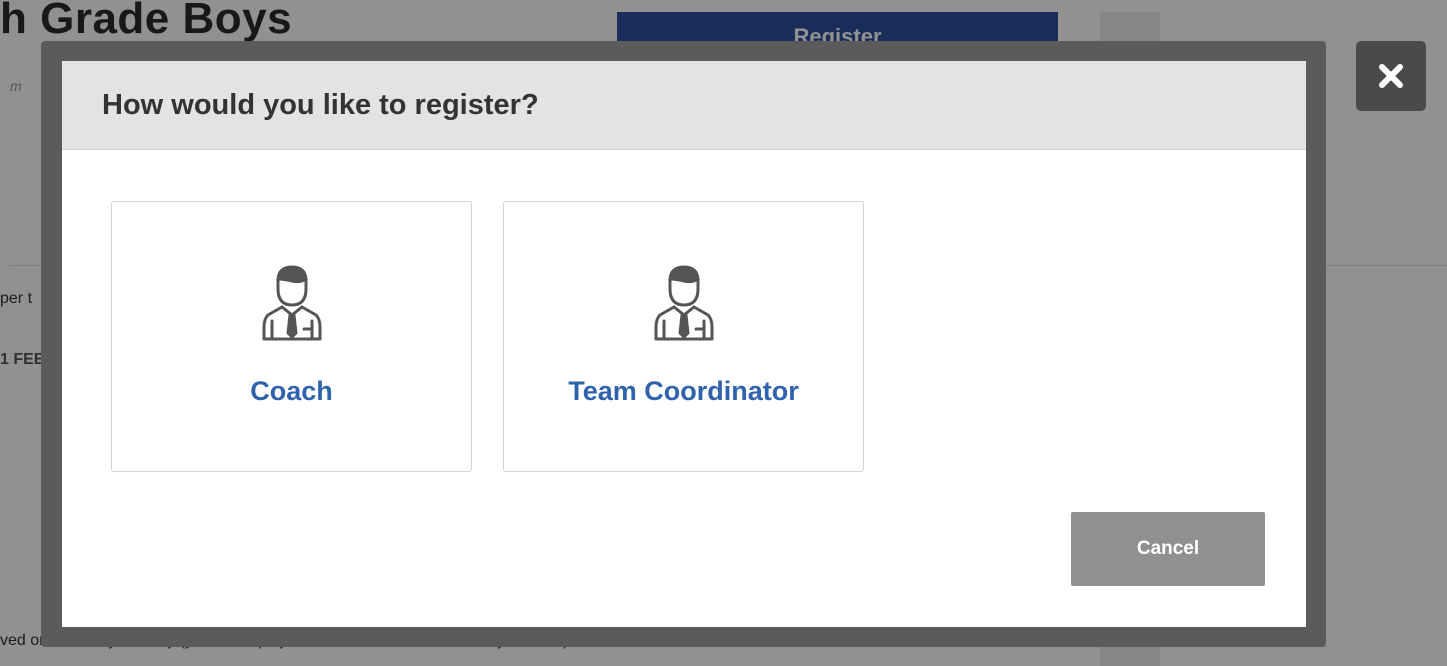  What do you see at coordinates (684, 105) in the screenshot?
I see `dialog-header: How would you like to register?` at bounding box center [684, 105].